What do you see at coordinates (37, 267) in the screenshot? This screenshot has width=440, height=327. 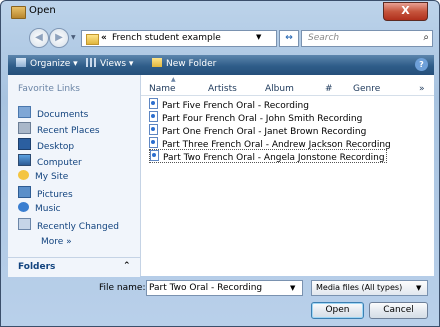 I see `folders-label: Folders` at bounding box center [37, 267].